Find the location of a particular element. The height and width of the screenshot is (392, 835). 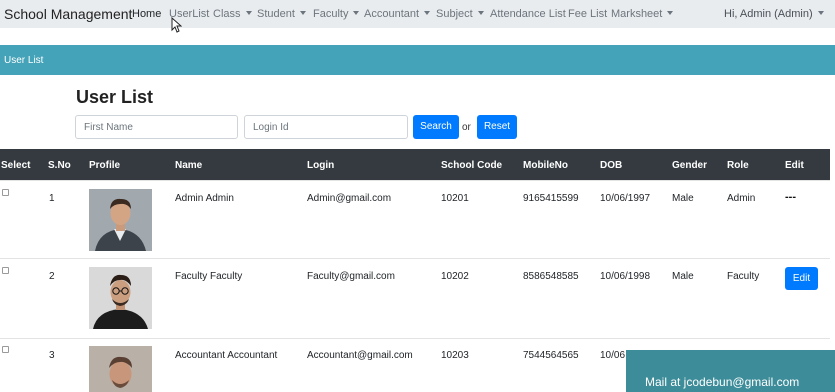

row-sno: 3 is located at coordinates (52, 355).